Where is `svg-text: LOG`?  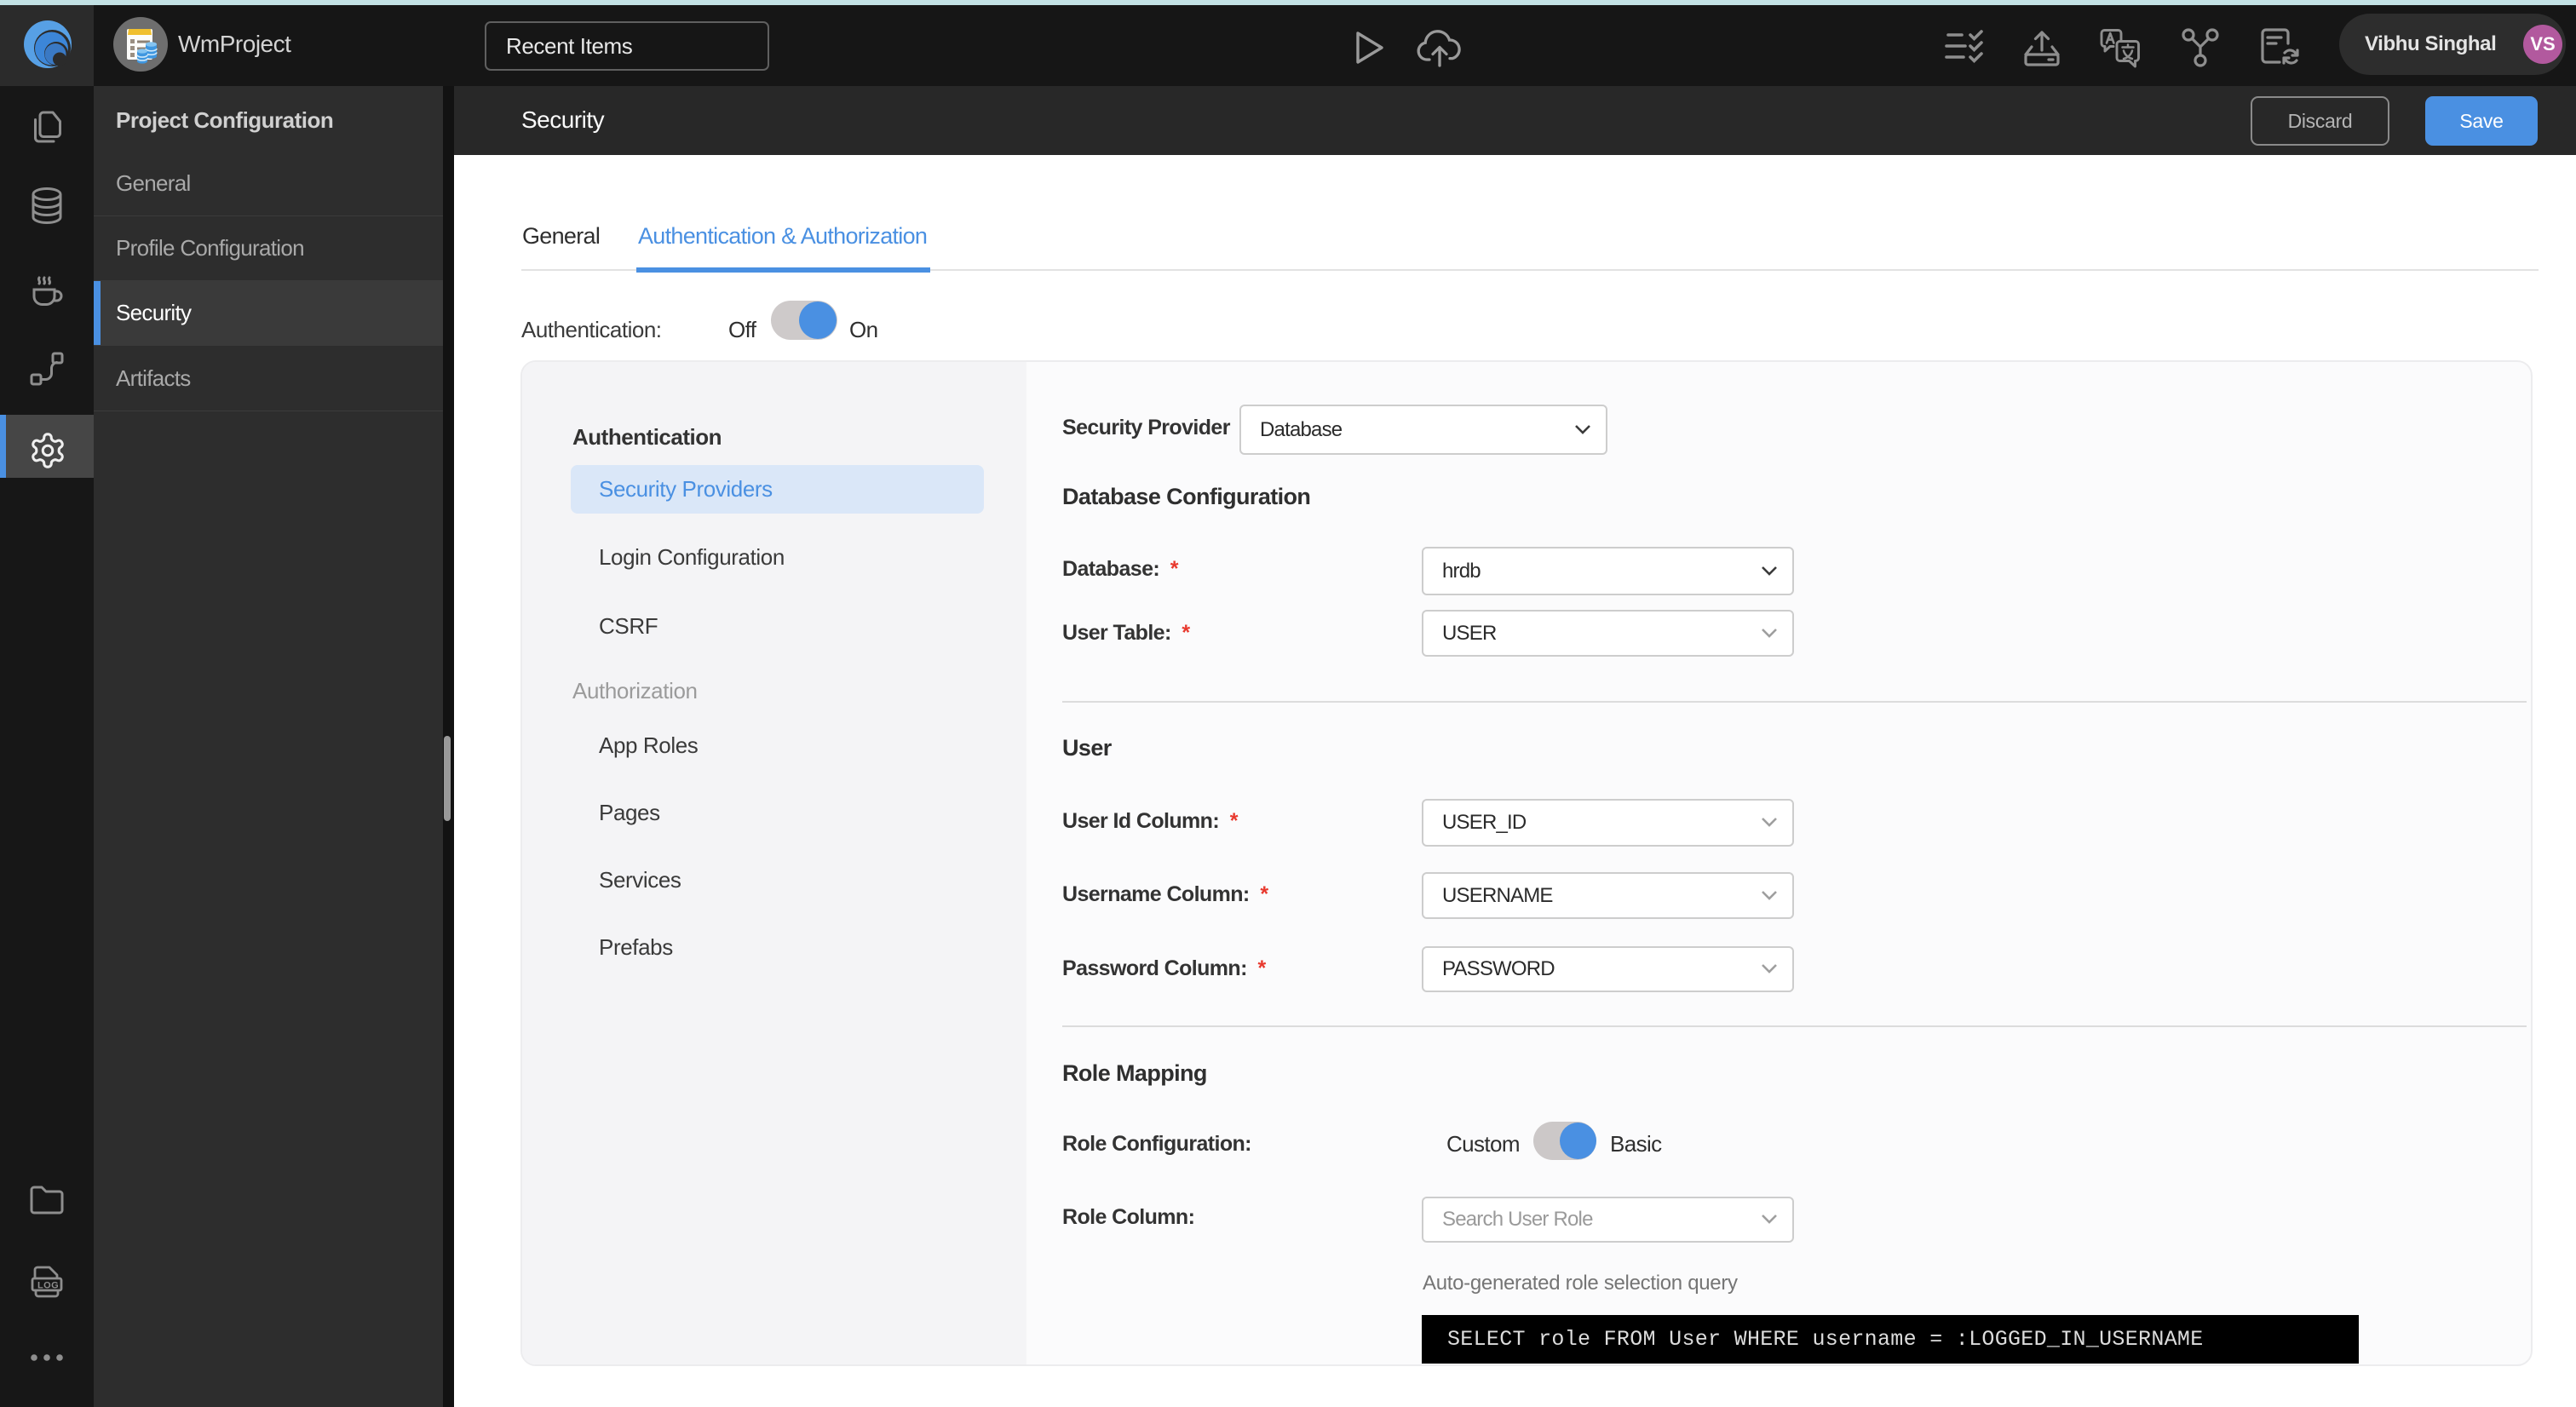 svg-text: LOG is located at coordinates (48, 1286).